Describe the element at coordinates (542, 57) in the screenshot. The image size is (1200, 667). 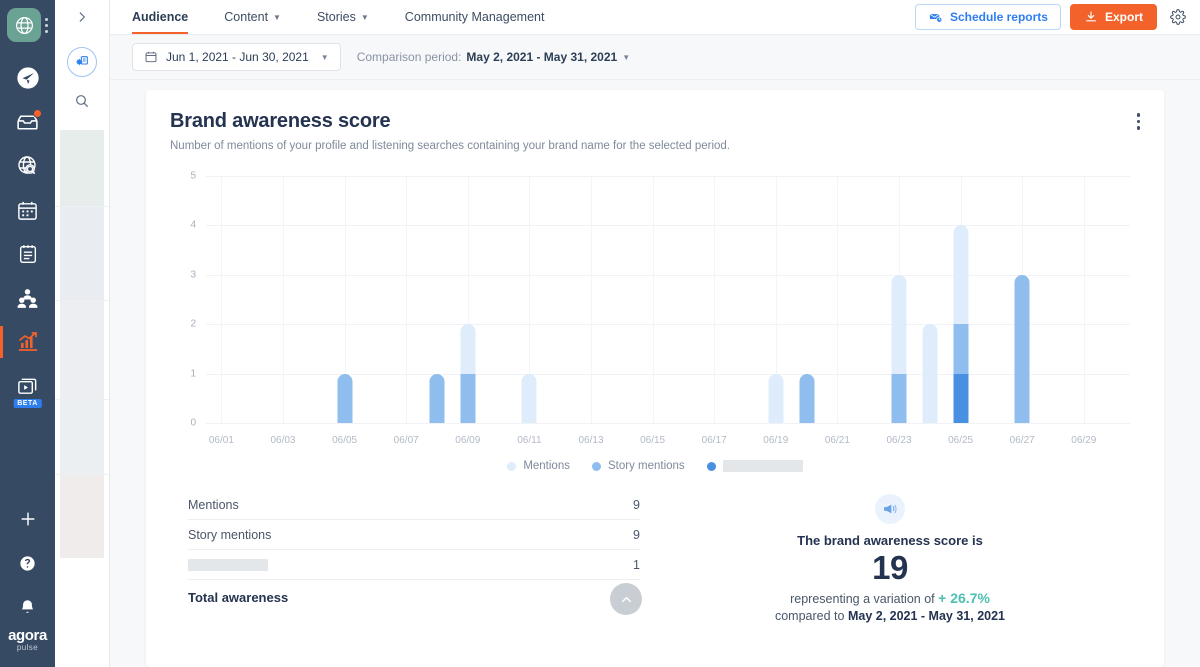
I see `comparison-value: May 2, 2021 - May 31, 2021` at that location.